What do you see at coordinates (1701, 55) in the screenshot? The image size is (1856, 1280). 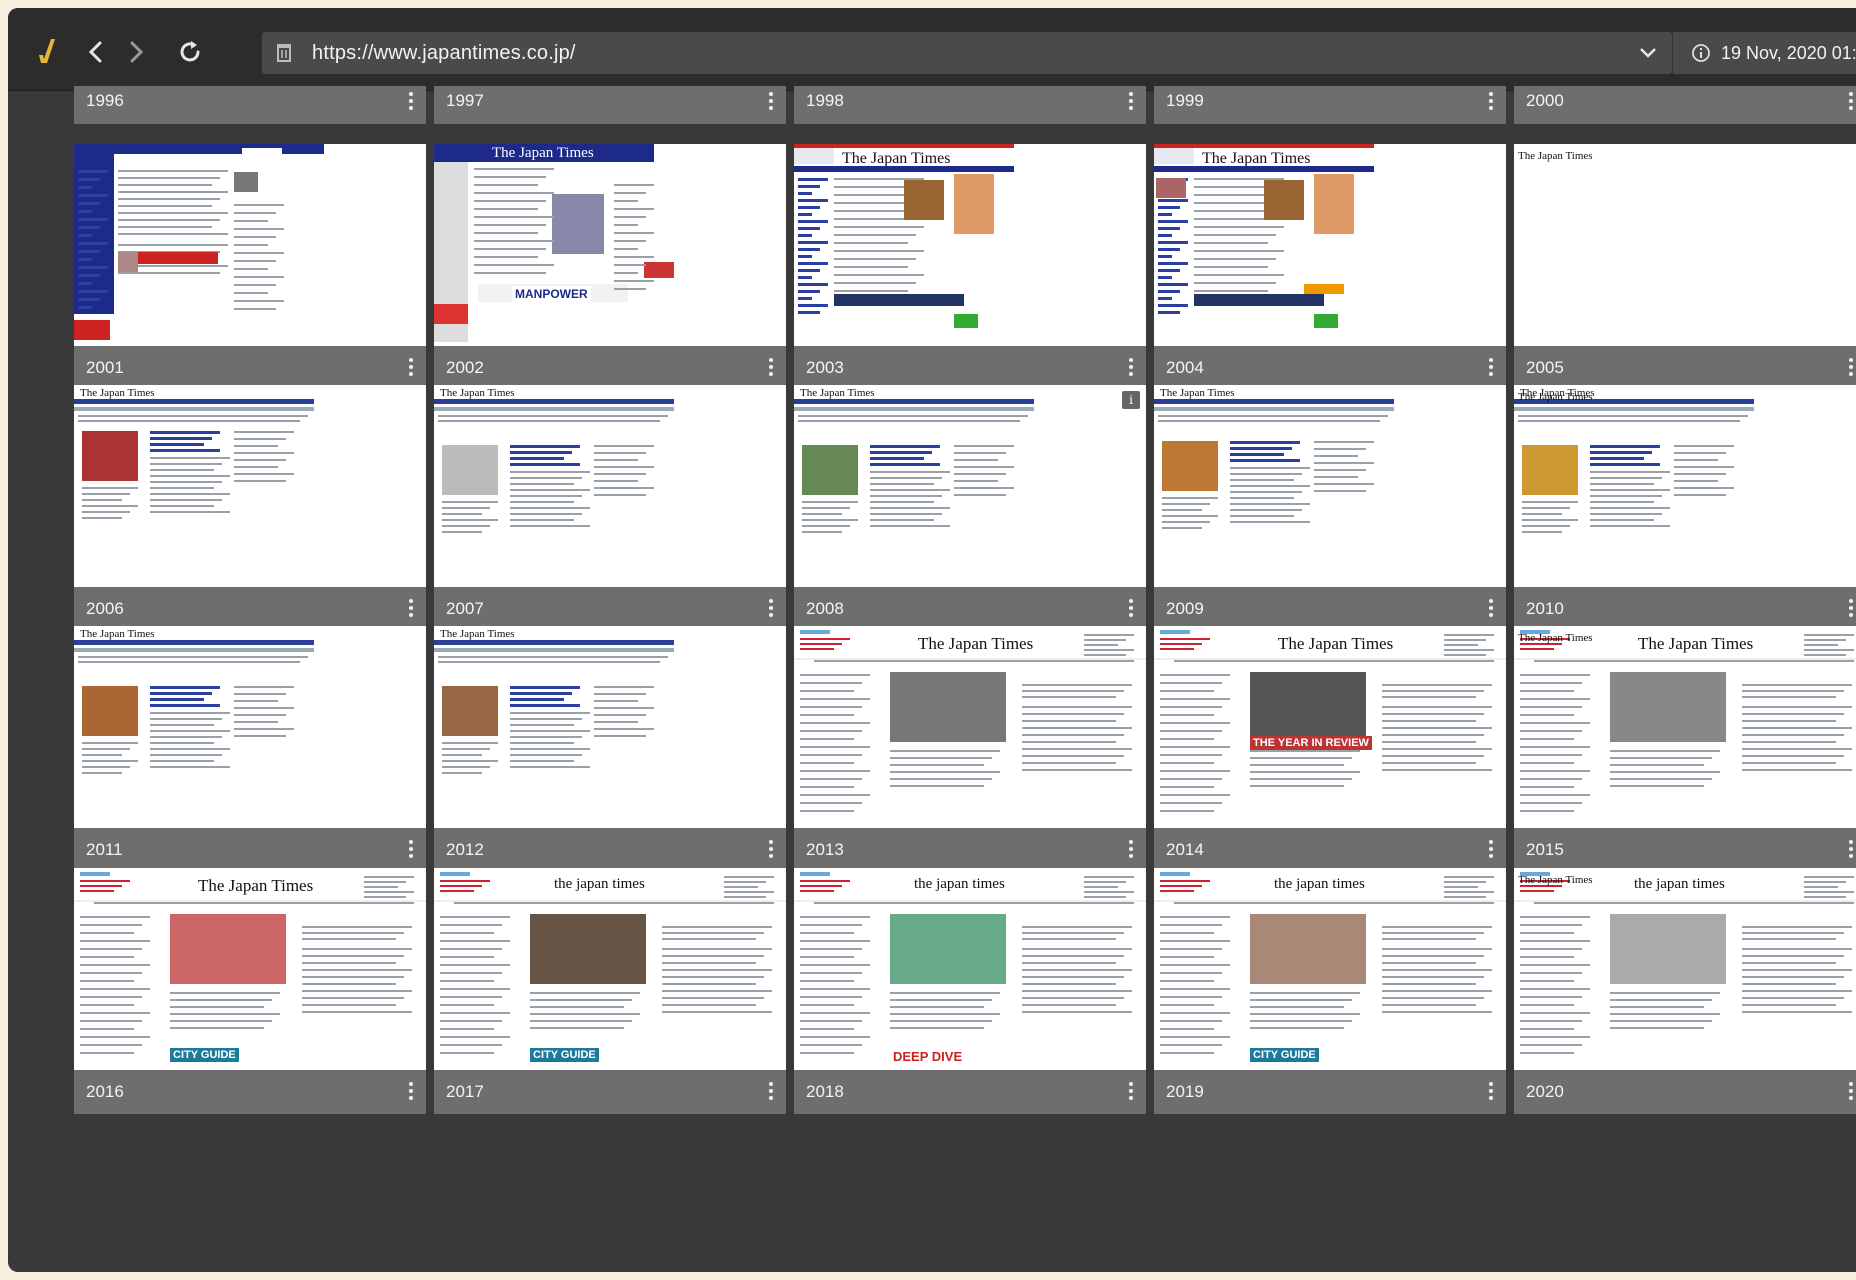 I see `info-icon` at bounding box center [1701, 55].